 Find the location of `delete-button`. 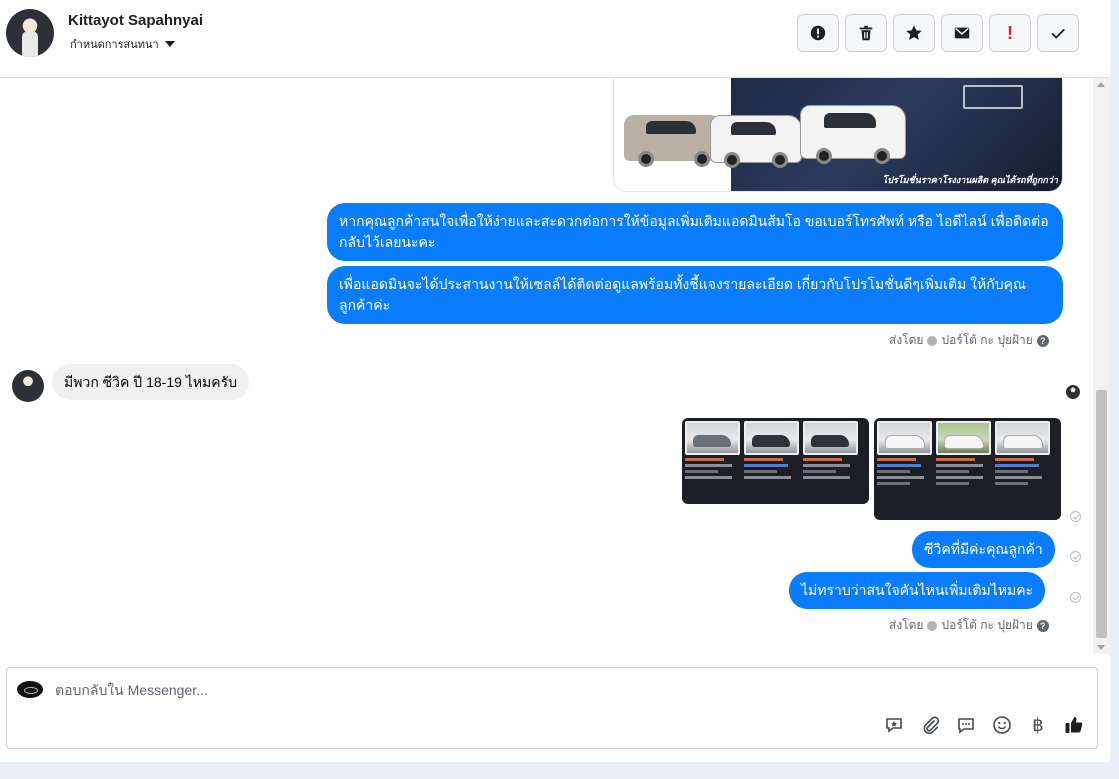

delete-button is located at coordinates (866, 33).